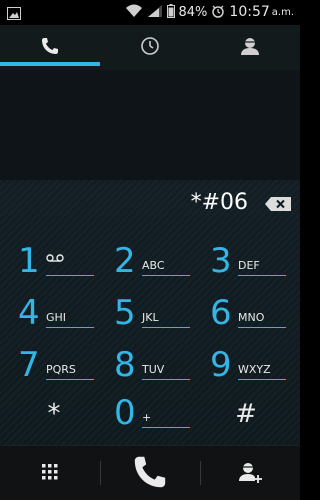  What do you see at coordinates (29, 365) in the screenshot?
I see `key-digit: 7` at bounding box center [29, 365].